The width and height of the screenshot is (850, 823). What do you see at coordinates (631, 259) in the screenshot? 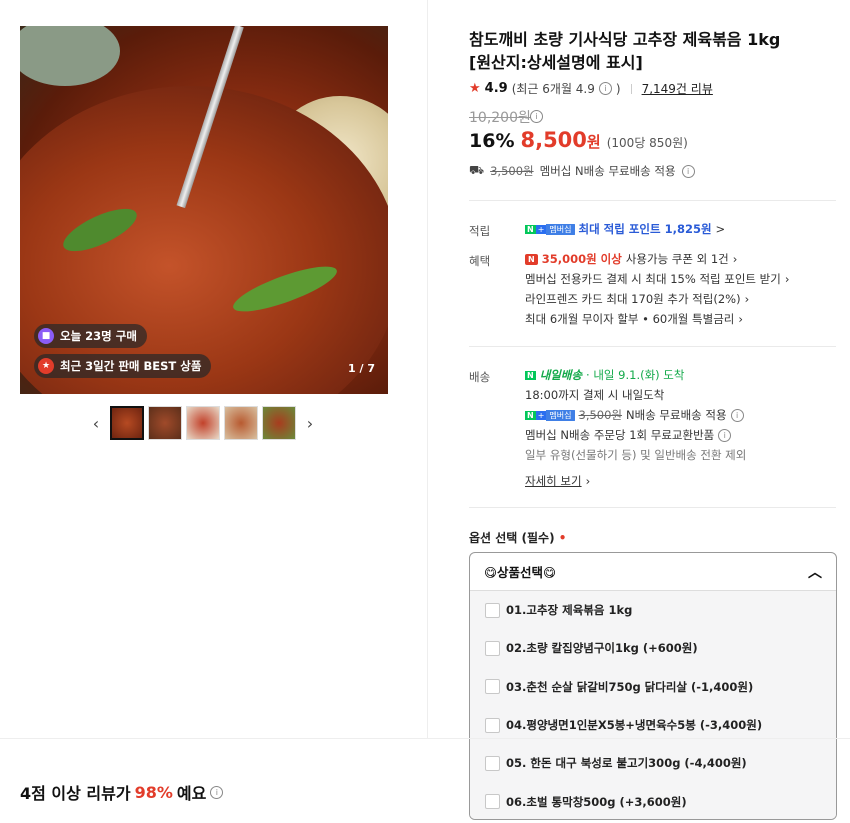
I see `coupon-row: N 35,000원 이상 사용가능 쿠폰 외 1건 ›` at bounding box center [631, 259].